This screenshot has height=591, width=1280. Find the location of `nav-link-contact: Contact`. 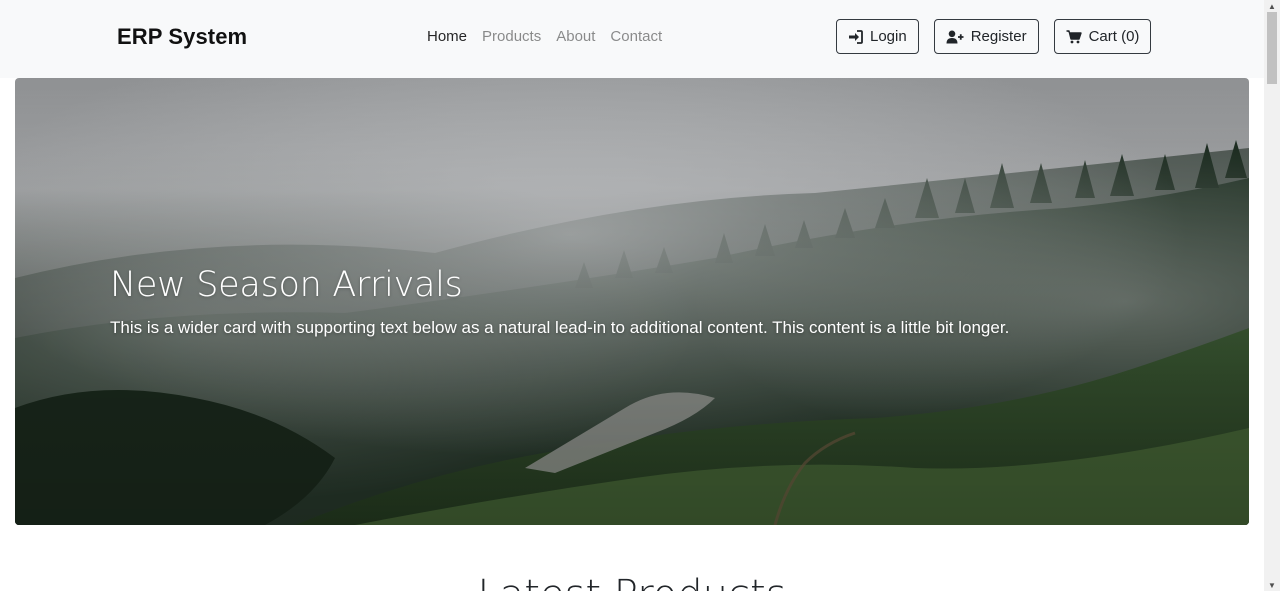

nav-link-contact: Contact is located at coordinates (636, 36).